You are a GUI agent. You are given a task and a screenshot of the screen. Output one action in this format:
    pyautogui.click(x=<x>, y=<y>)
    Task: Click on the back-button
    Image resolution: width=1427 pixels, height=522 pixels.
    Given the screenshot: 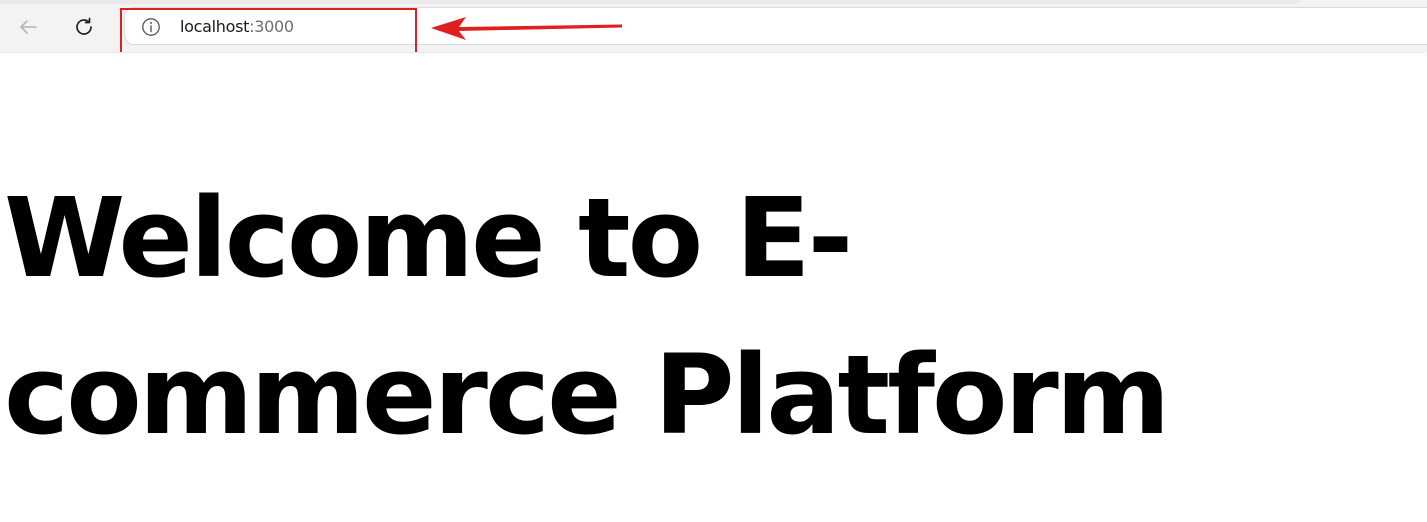 What is the action you would take?
    pyautogui.click(x=28, y=27)
    